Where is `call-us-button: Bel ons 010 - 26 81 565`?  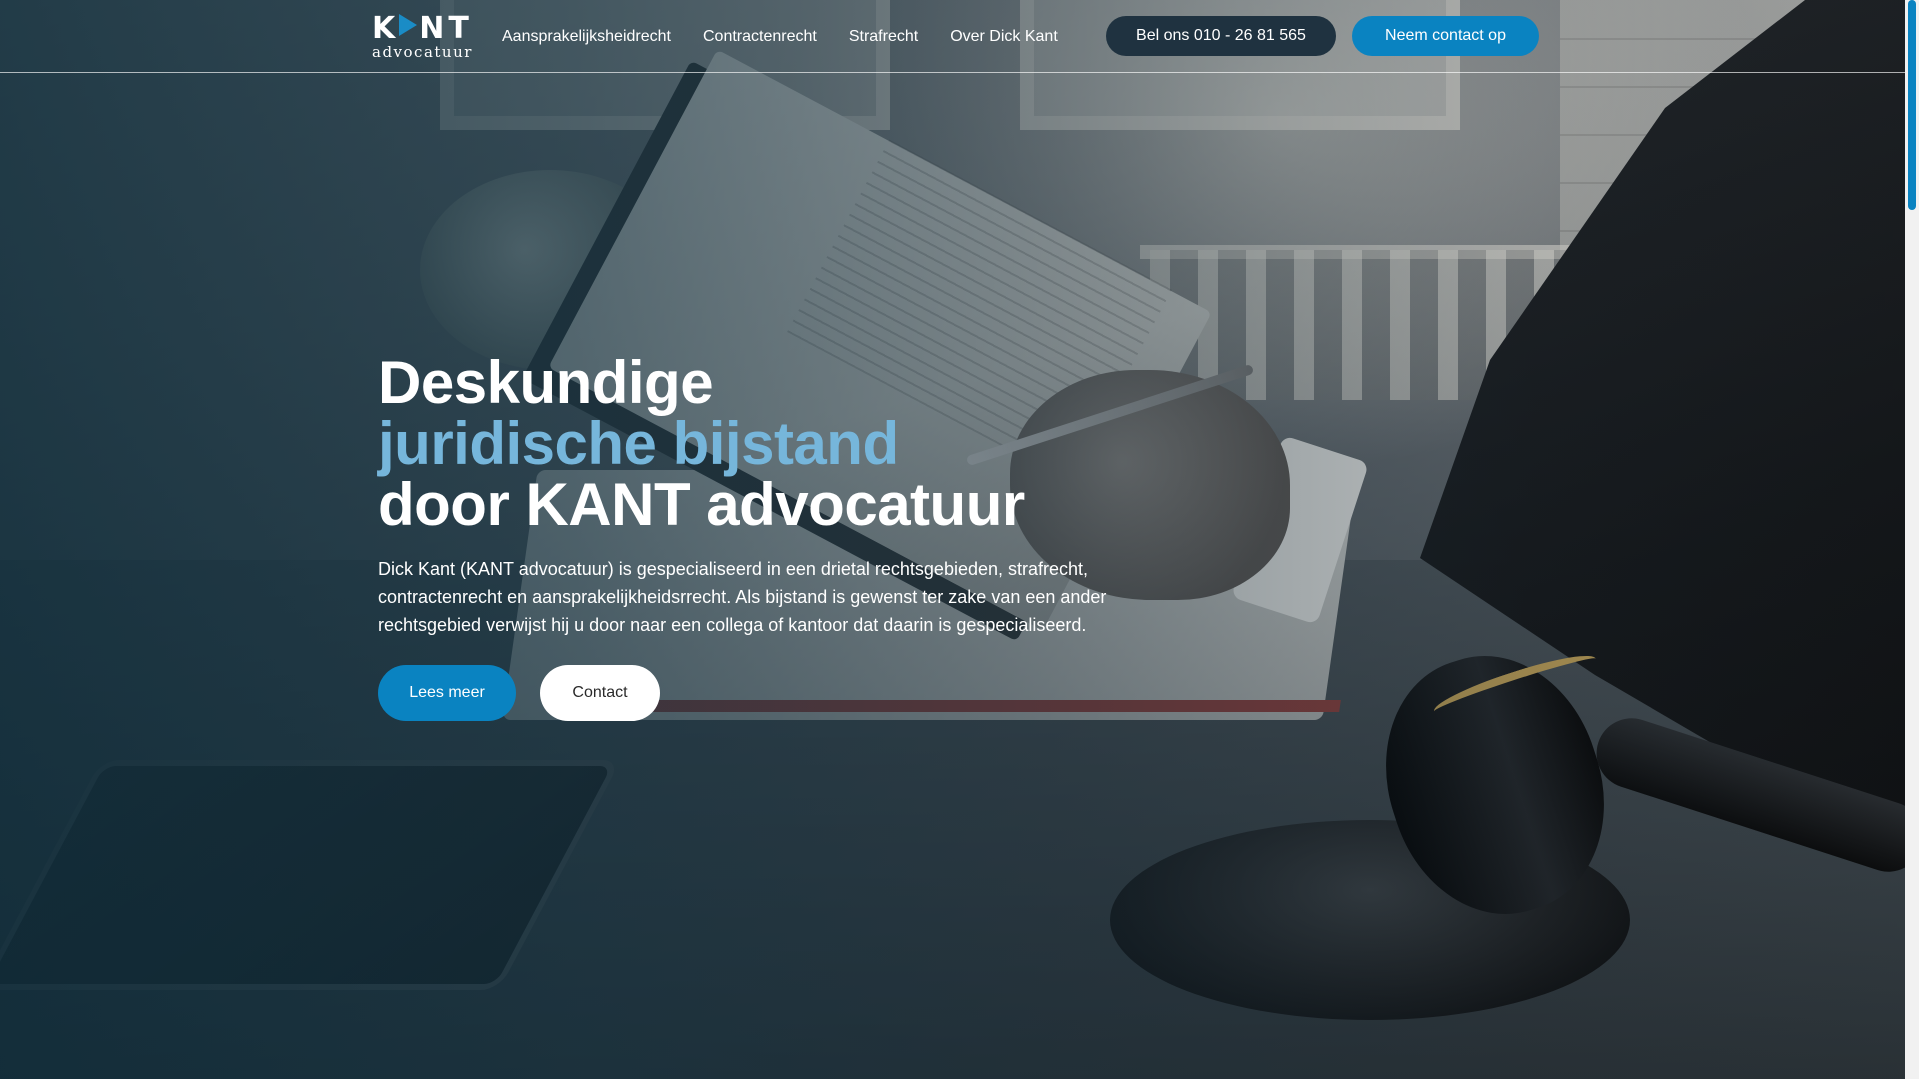 call-us-button: Bel ons 010 - 26 81 565 is located at coordinates (1221, 36).